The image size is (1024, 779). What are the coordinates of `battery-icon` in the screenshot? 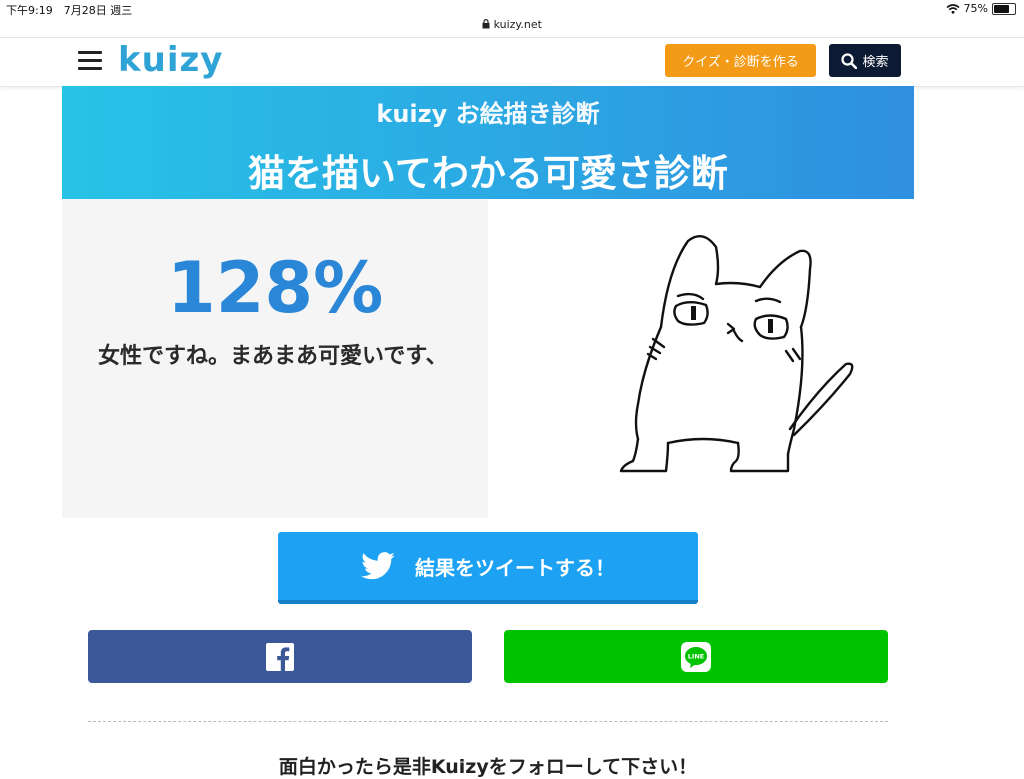 It's located at (1004, 8).